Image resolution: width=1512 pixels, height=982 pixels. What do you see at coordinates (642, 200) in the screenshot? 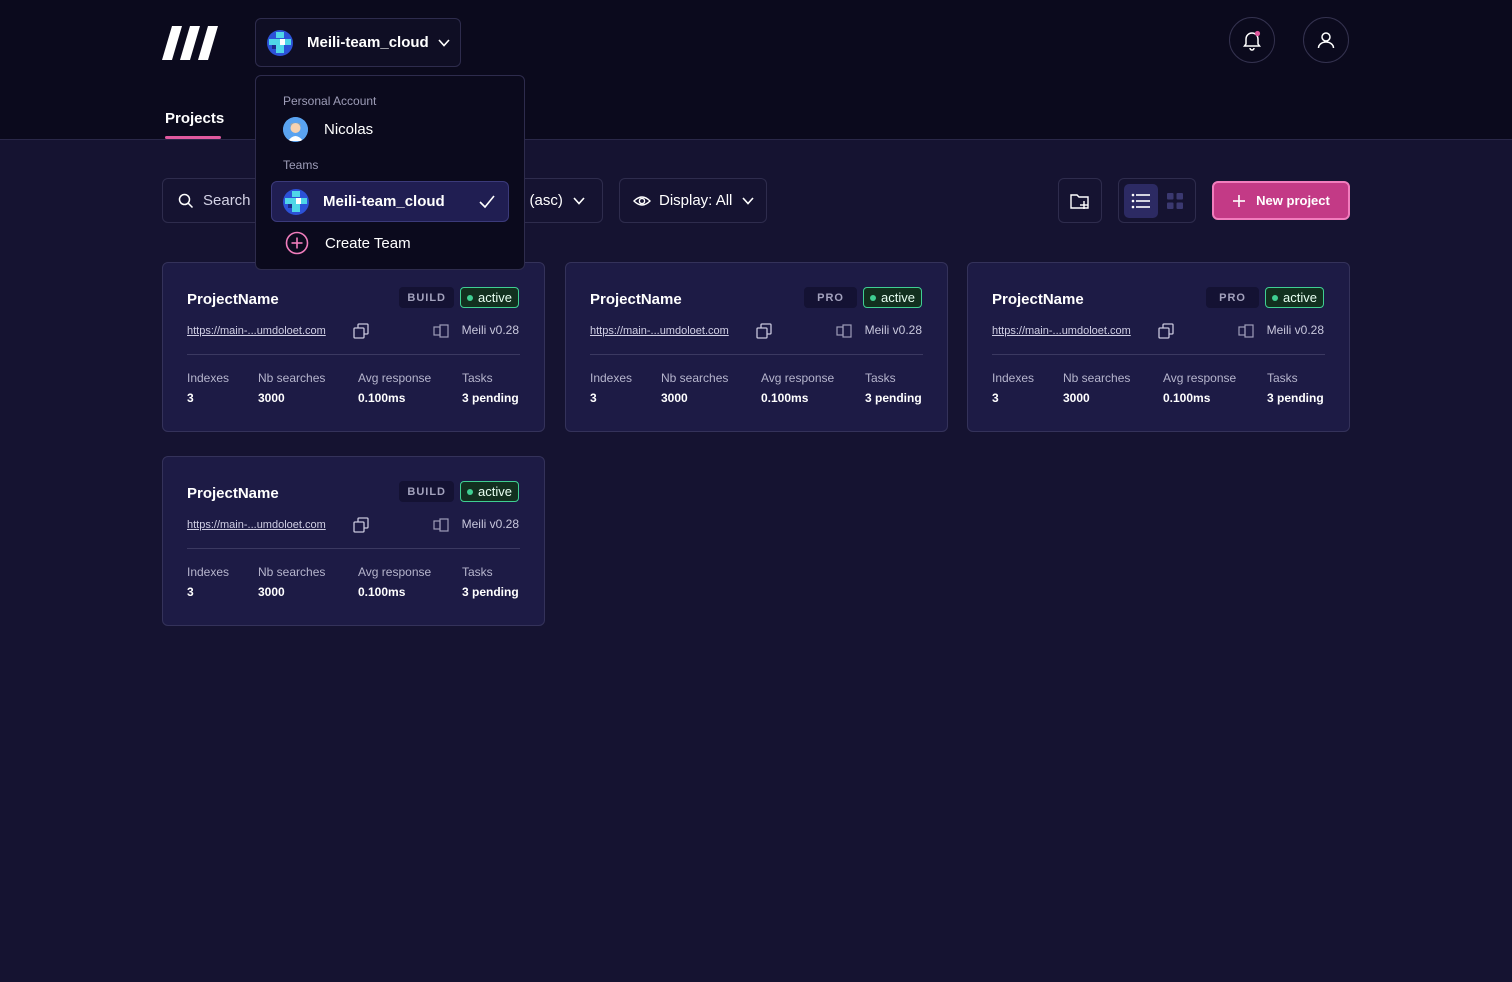
I see `eye-icon` at bounding box center [642, 200].